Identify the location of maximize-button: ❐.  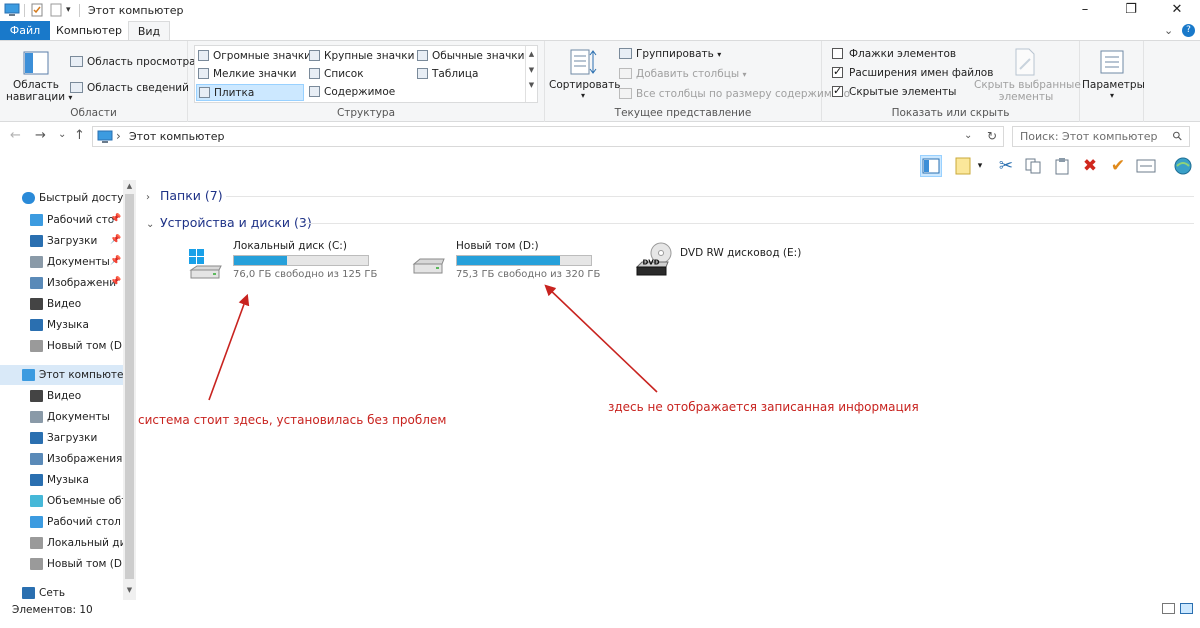
(1131, 10).